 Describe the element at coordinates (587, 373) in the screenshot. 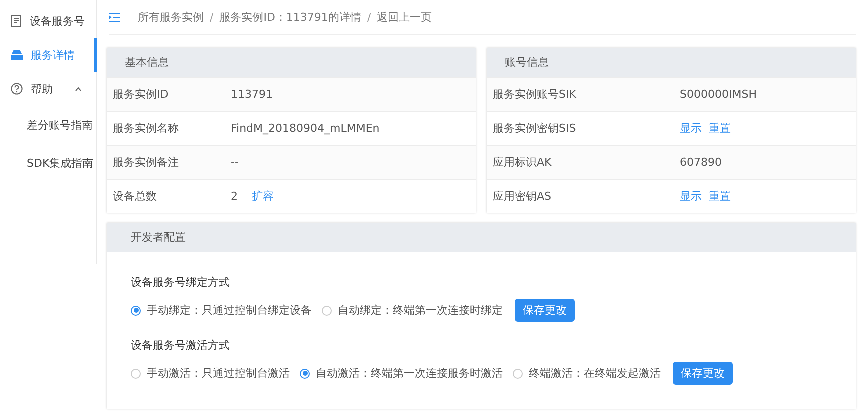

I see `radio-option: 终端激活：在终端发起激活` at that location.